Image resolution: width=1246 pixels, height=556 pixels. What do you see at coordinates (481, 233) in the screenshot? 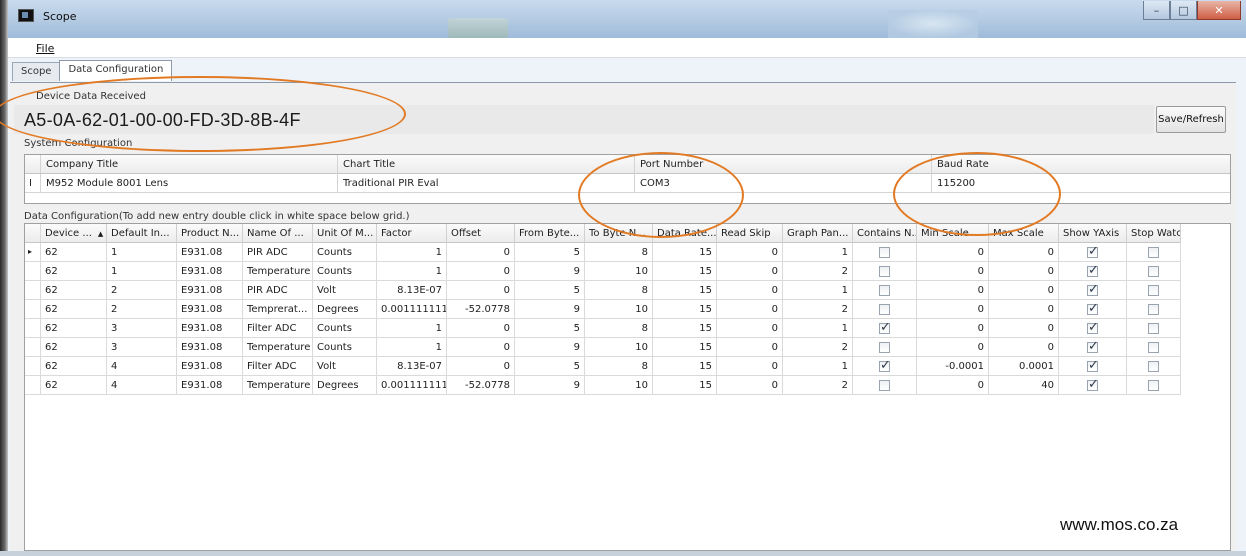
I see `column-header-offset: Offset` at bounding box center [481, 233].